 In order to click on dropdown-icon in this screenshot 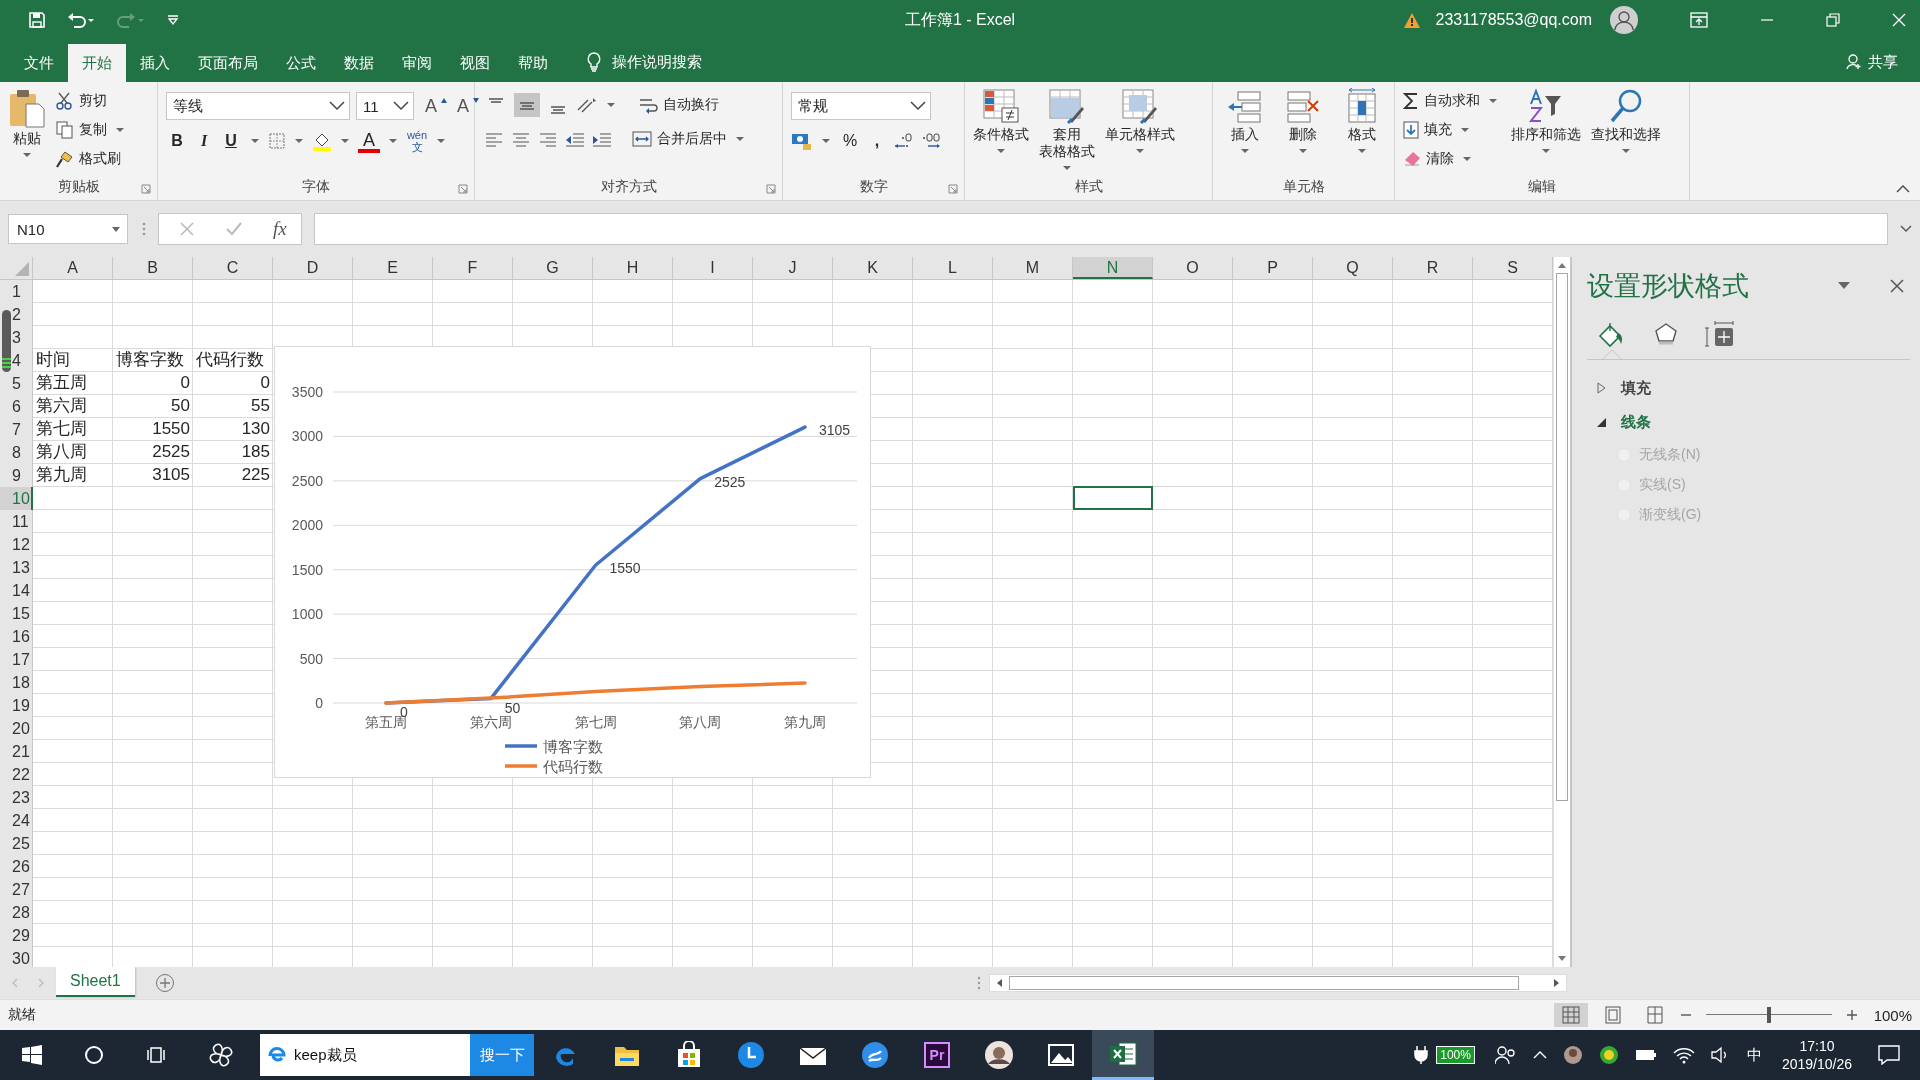, I will do `click(1844, 286)`.